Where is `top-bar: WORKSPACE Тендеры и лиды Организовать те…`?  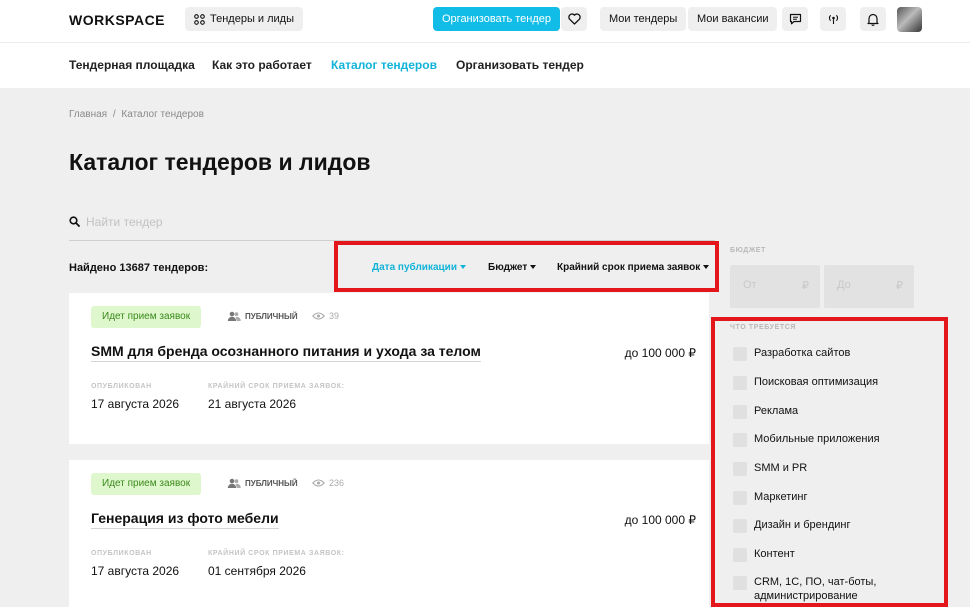 top-bar: WORKSPACE Тендеры и лиды Организовать те… is located at coordinates (485, 21).